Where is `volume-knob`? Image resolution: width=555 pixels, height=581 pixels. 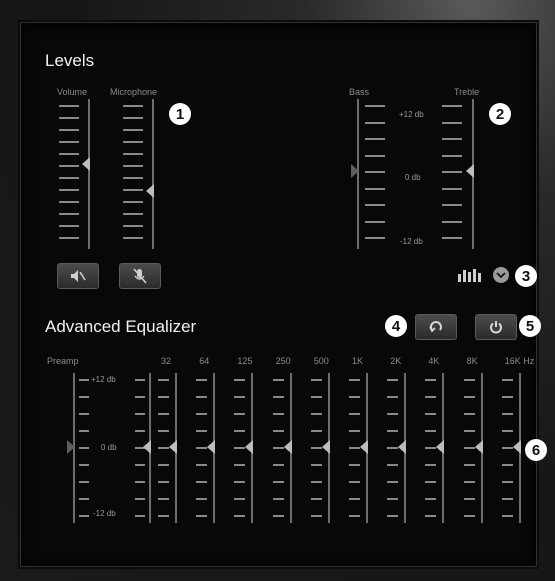
volume-knob is located at coordinates (86, 164).